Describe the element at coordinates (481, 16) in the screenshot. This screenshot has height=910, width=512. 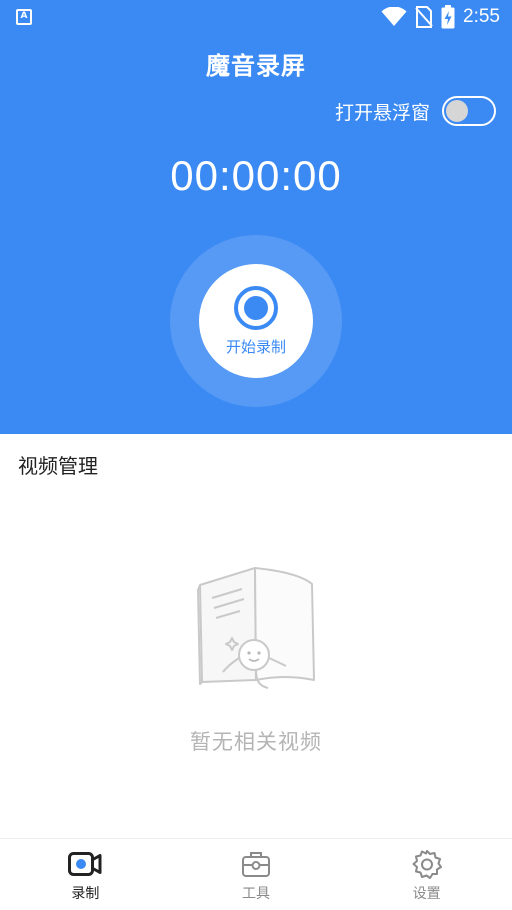
I see `status-time: 2:55` at that location.